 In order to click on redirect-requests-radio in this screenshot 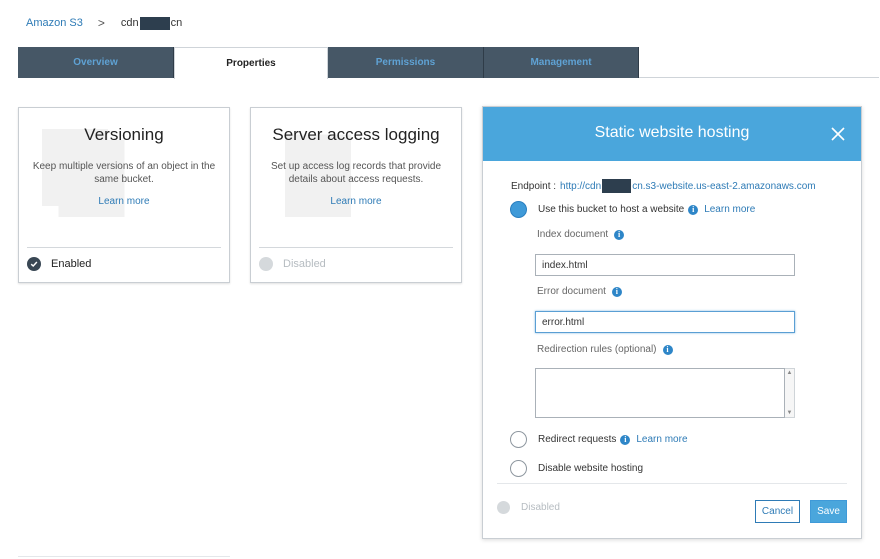, I will do `click(518, 439)`.